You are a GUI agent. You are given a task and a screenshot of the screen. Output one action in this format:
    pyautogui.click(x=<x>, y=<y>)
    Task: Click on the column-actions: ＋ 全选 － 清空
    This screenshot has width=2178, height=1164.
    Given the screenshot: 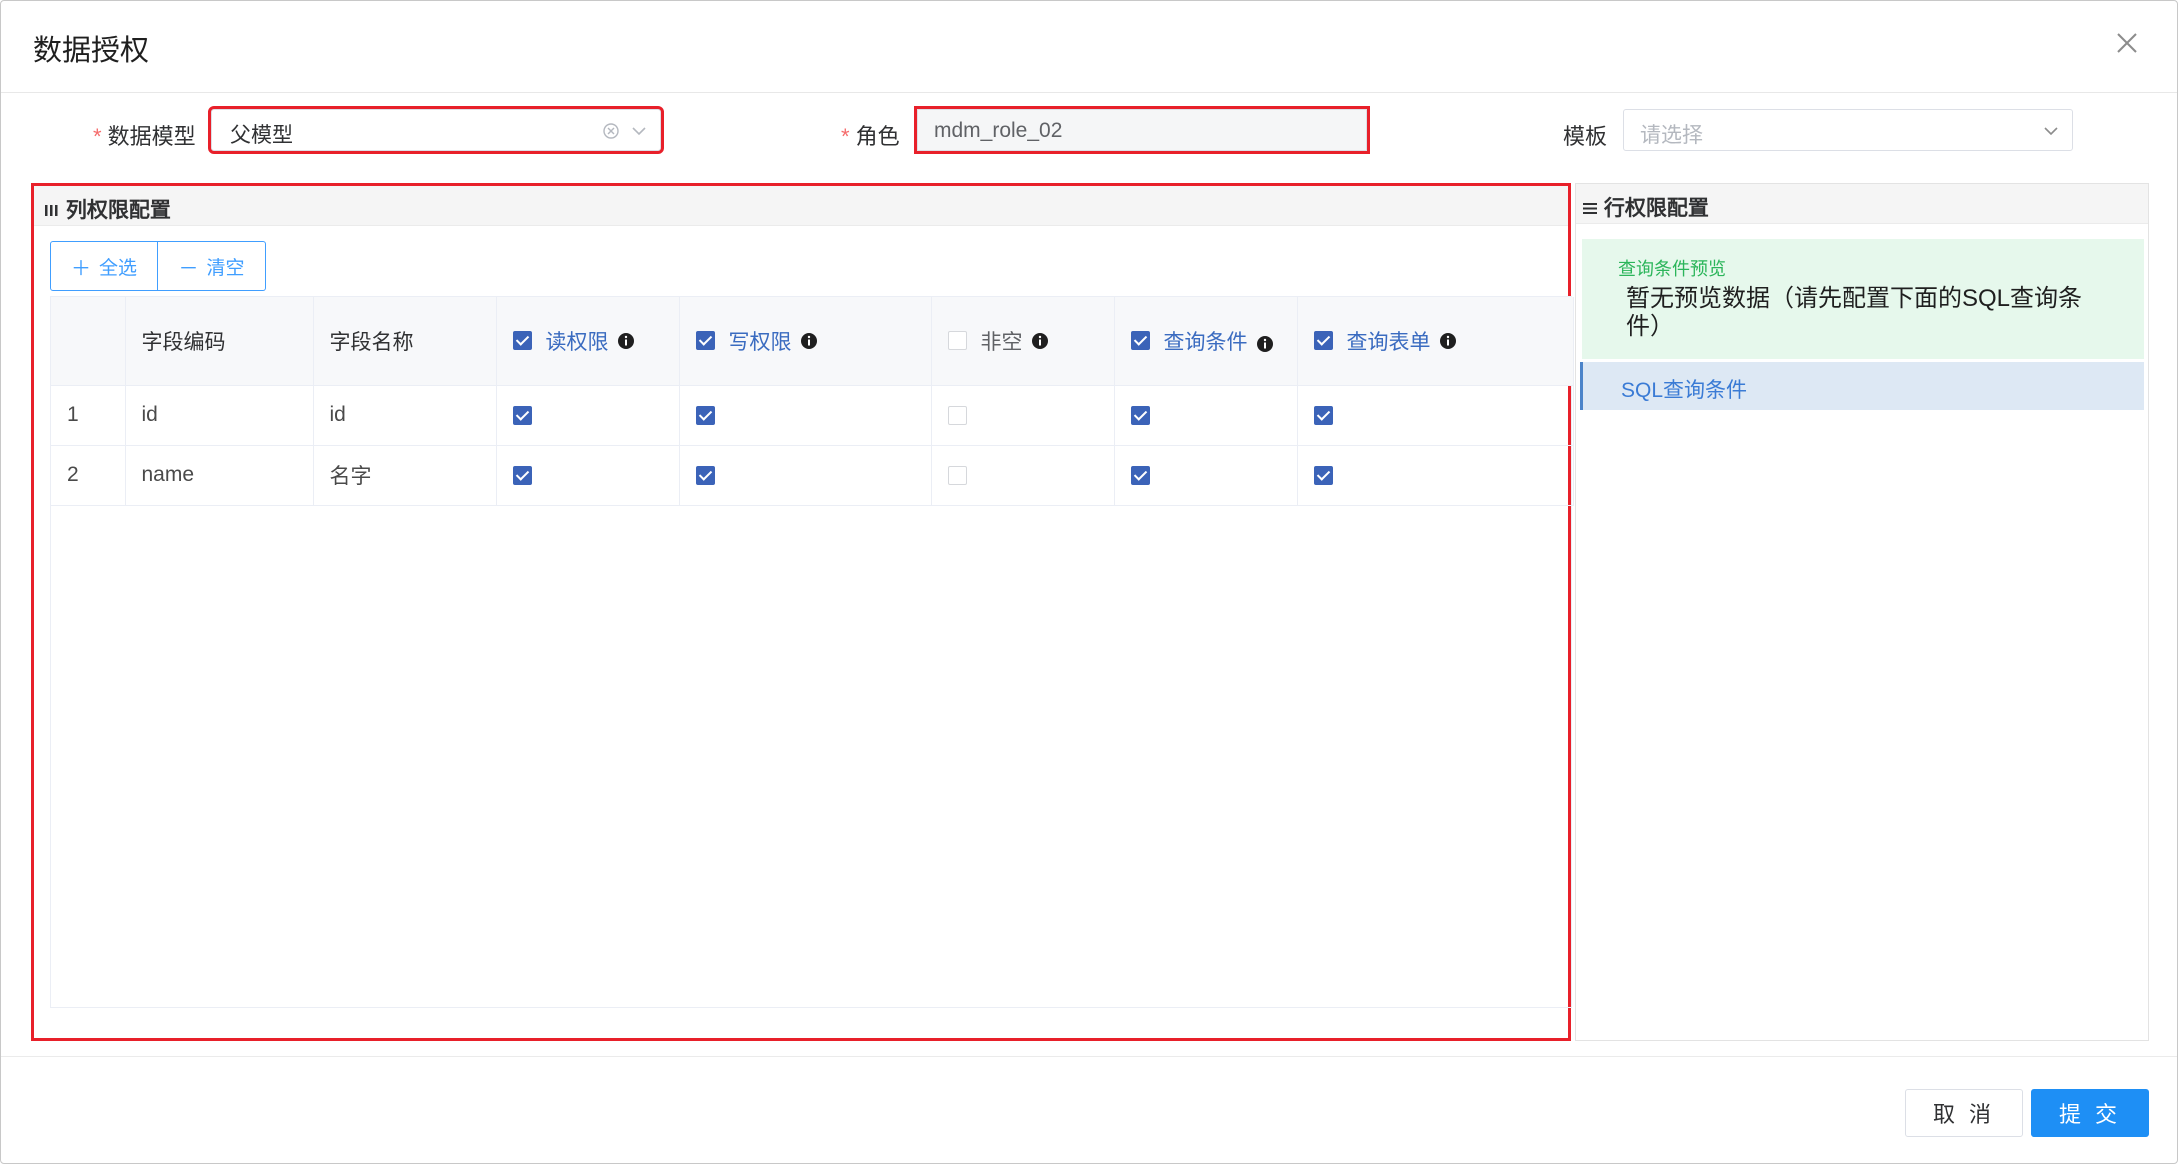 What is the action you would take?
    pyautogui.click(x=158, y=266)
    